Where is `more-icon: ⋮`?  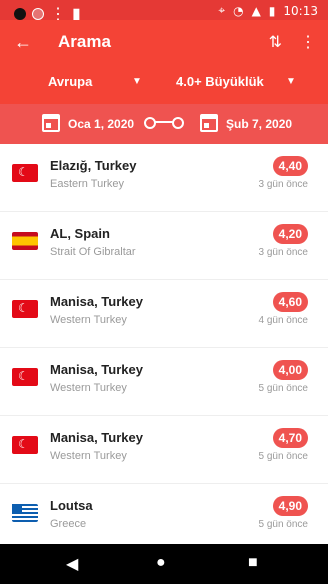
more-icon: ⋮ is located at coordinates (308, 42).